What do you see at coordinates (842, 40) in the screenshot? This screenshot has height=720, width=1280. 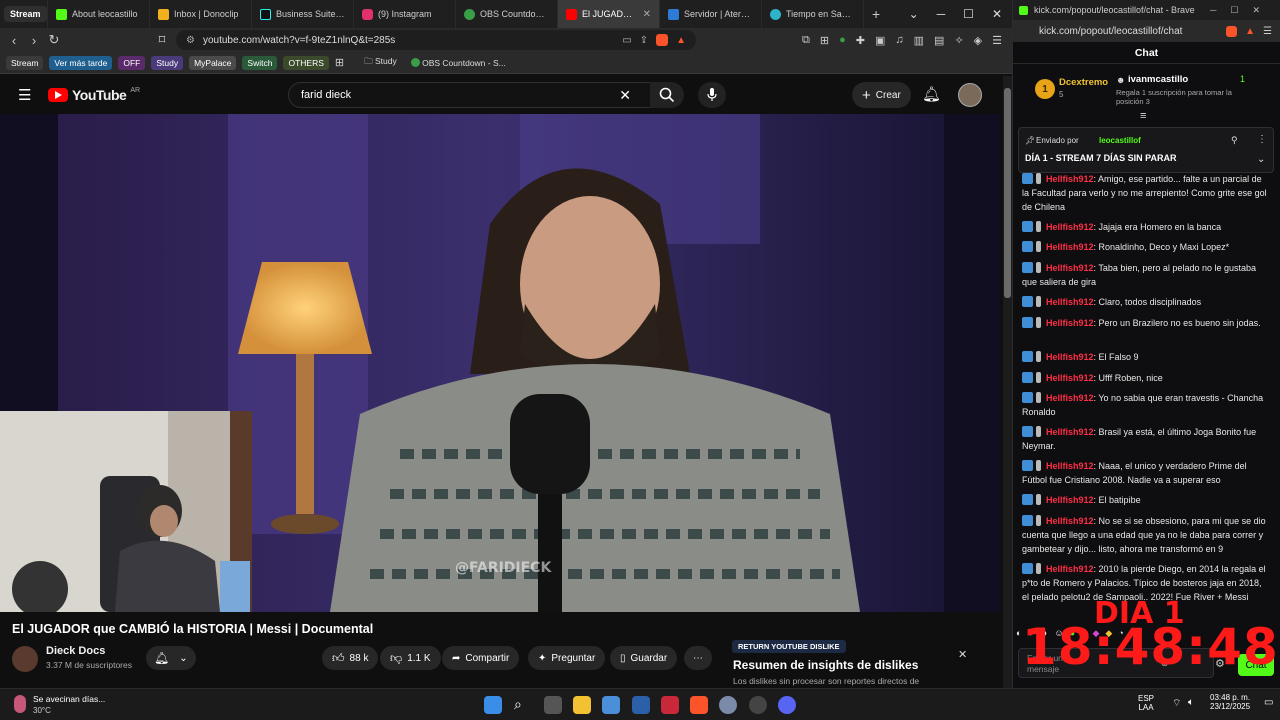 I see `extension-icon: ●` at bounding box center [842, 40].